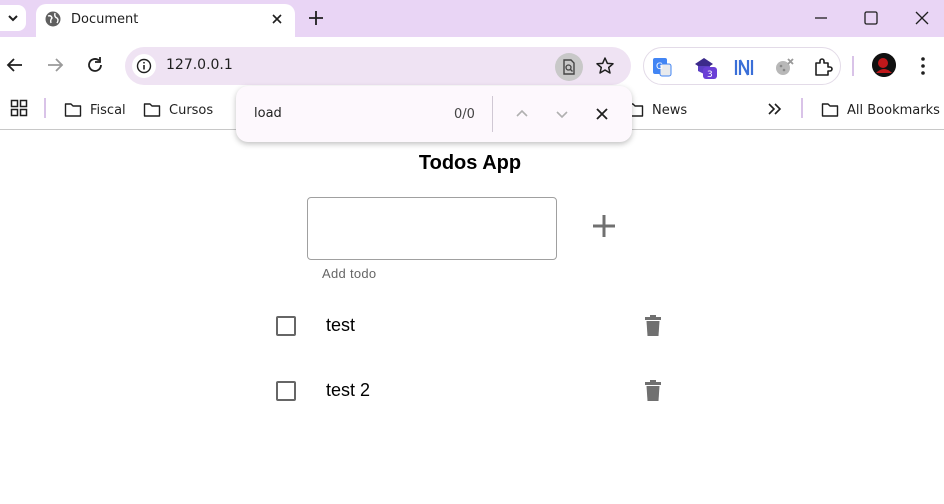 Image resolution: width=944 pixels, height=504 pixels. I want to click on chevron-up-icon, so click(522, 114).